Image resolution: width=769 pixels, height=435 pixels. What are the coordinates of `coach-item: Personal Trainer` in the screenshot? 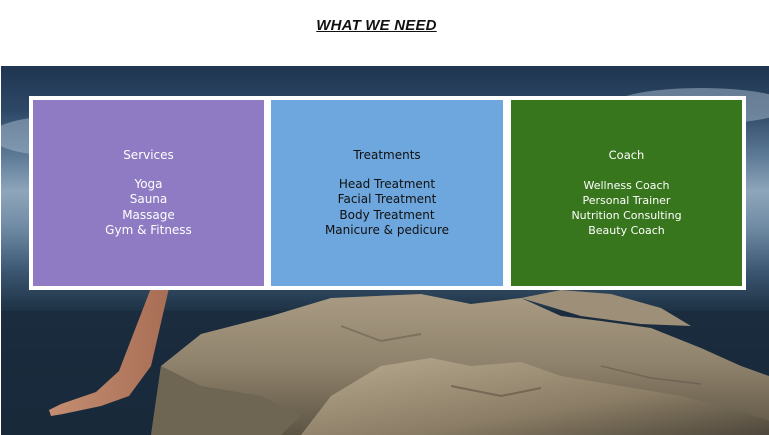 It's located at (626, 200).